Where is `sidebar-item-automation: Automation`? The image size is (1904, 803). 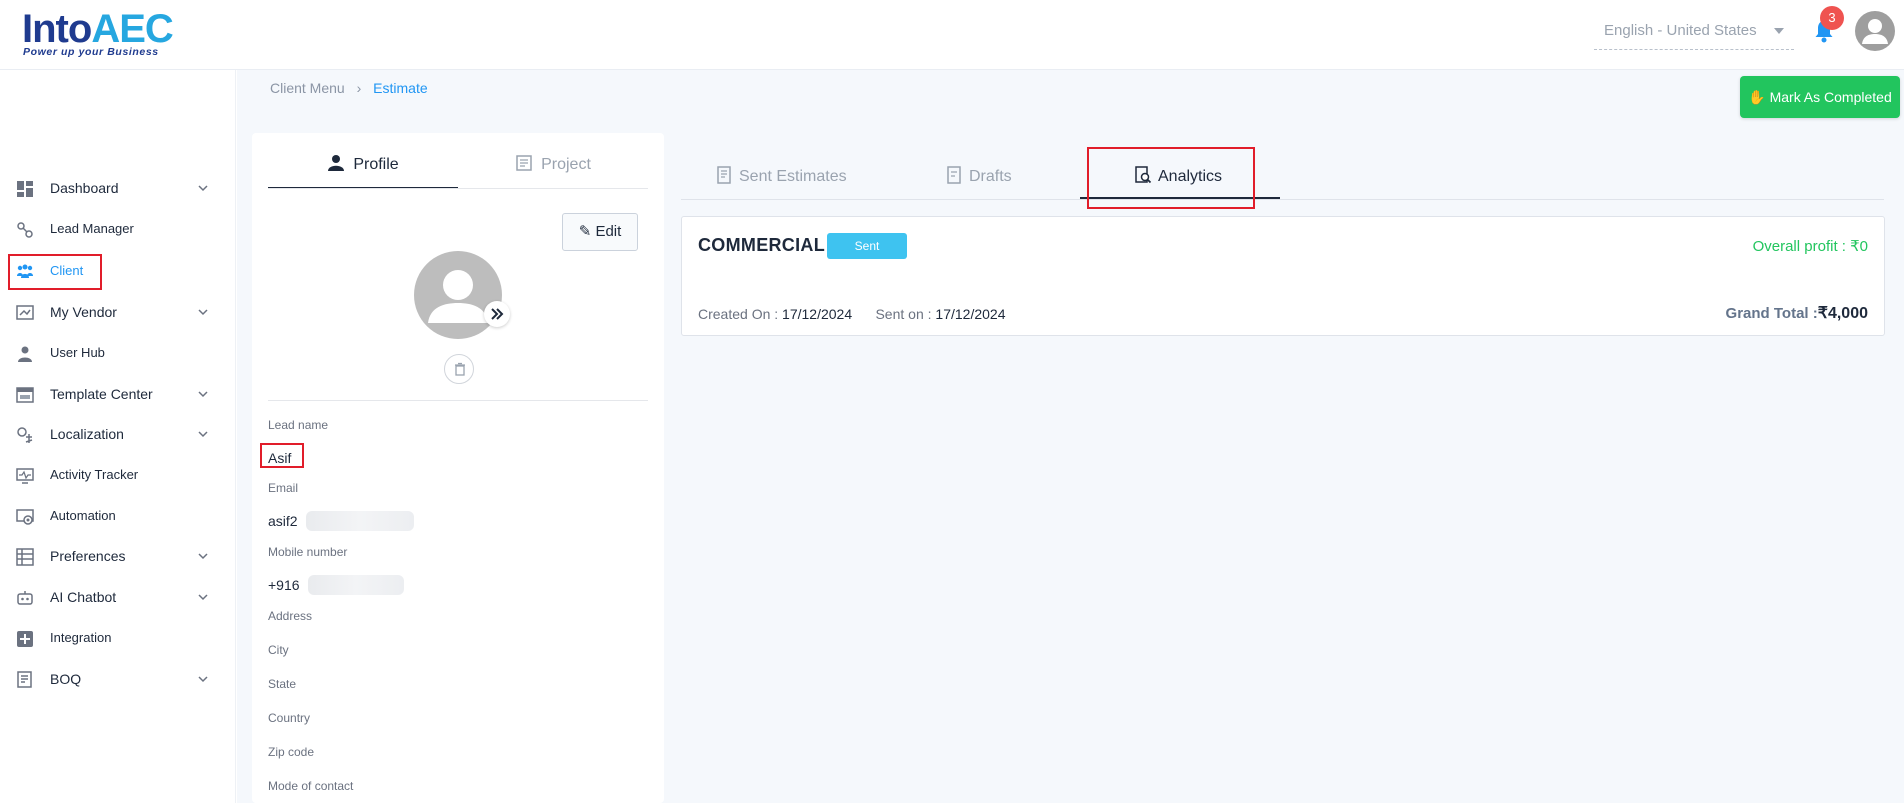
sidebar-item-automation: Automation is located at coordinates (118, 517).